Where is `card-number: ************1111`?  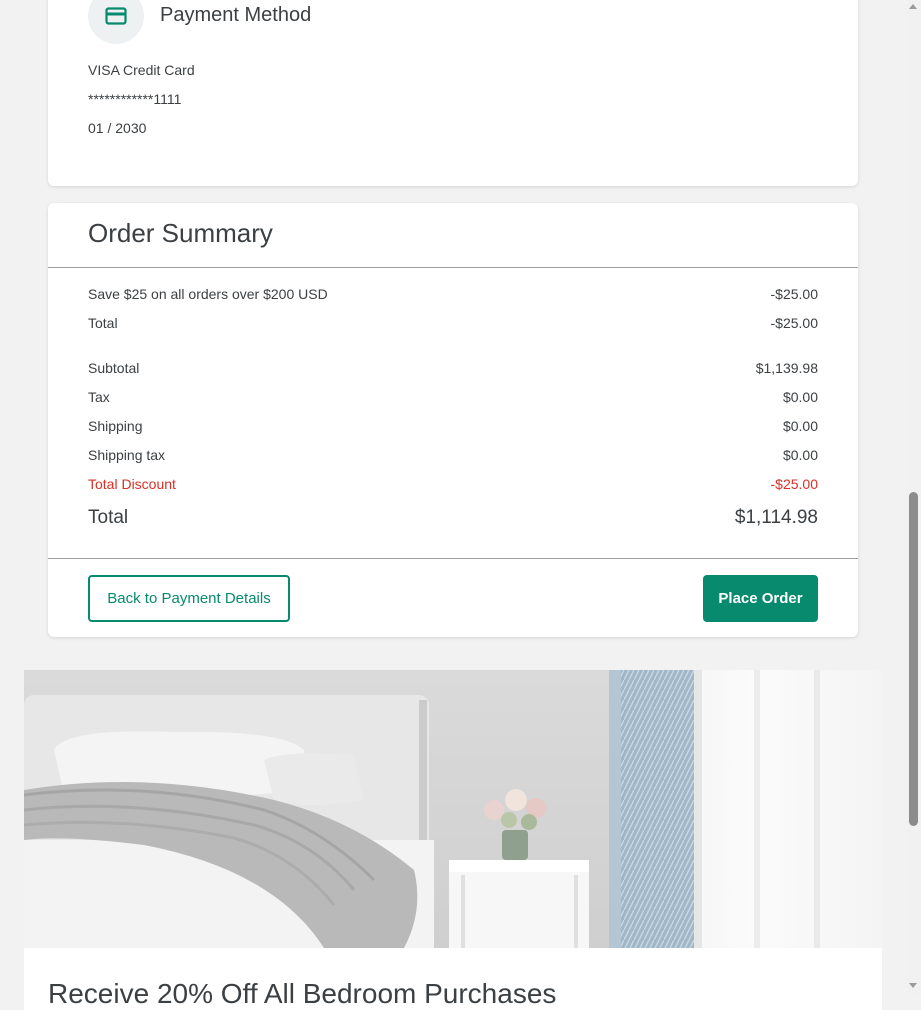
card-number: ************1111 is located at coordinates (135, 99).